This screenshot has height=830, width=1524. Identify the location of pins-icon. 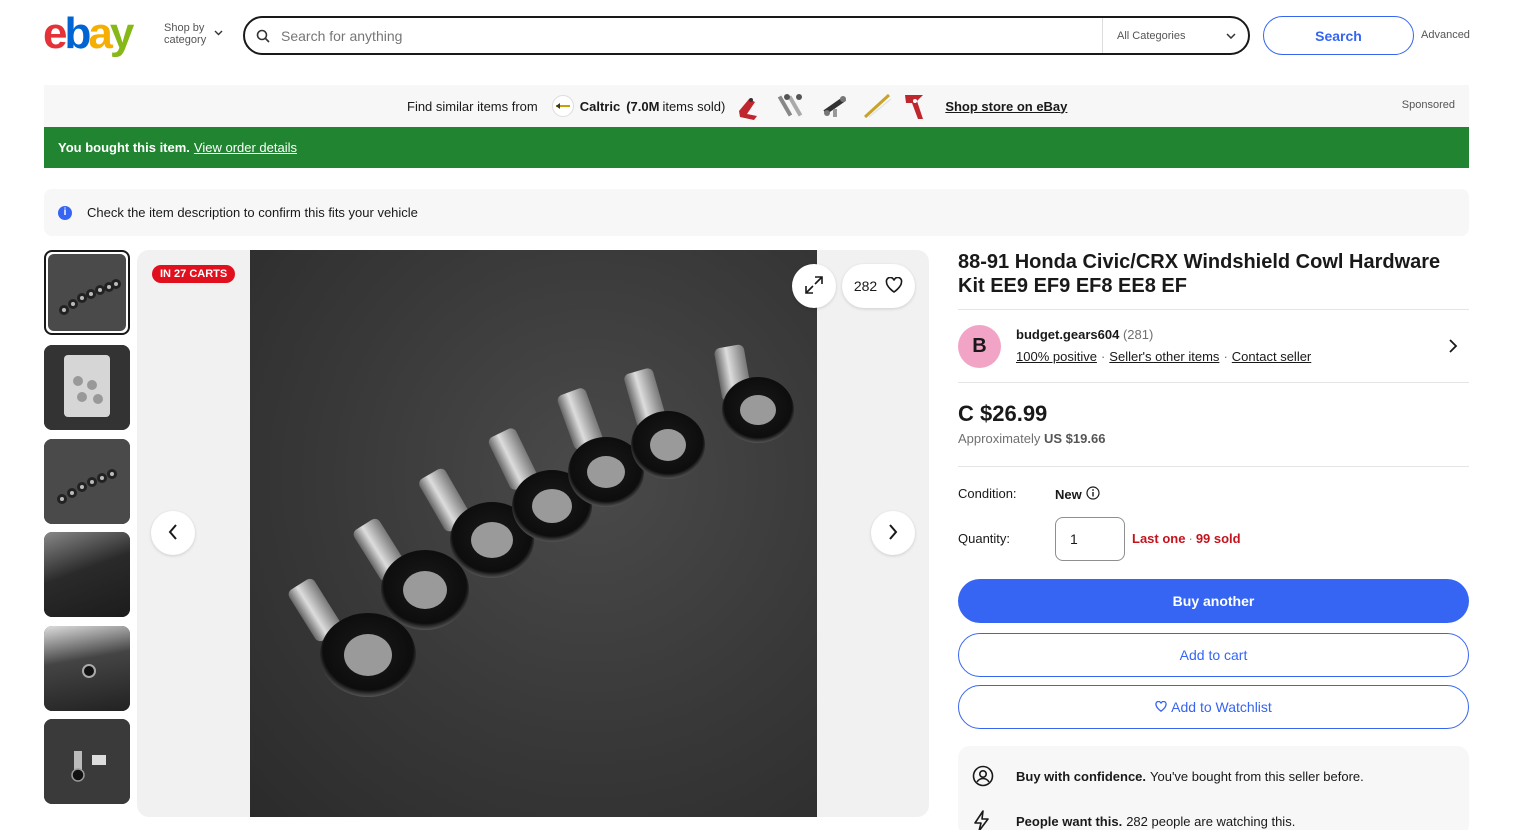
(835, 106).